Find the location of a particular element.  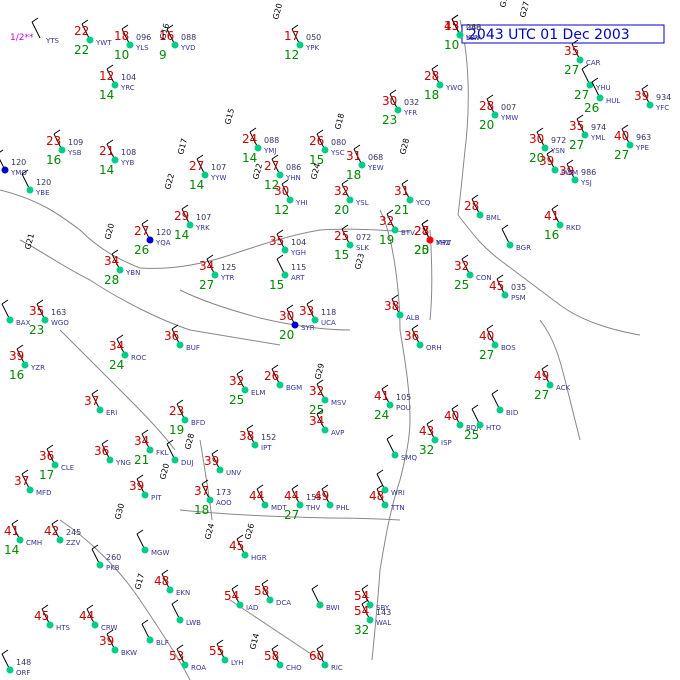

temperature-value: 39 is located at coordinates (641, 96).